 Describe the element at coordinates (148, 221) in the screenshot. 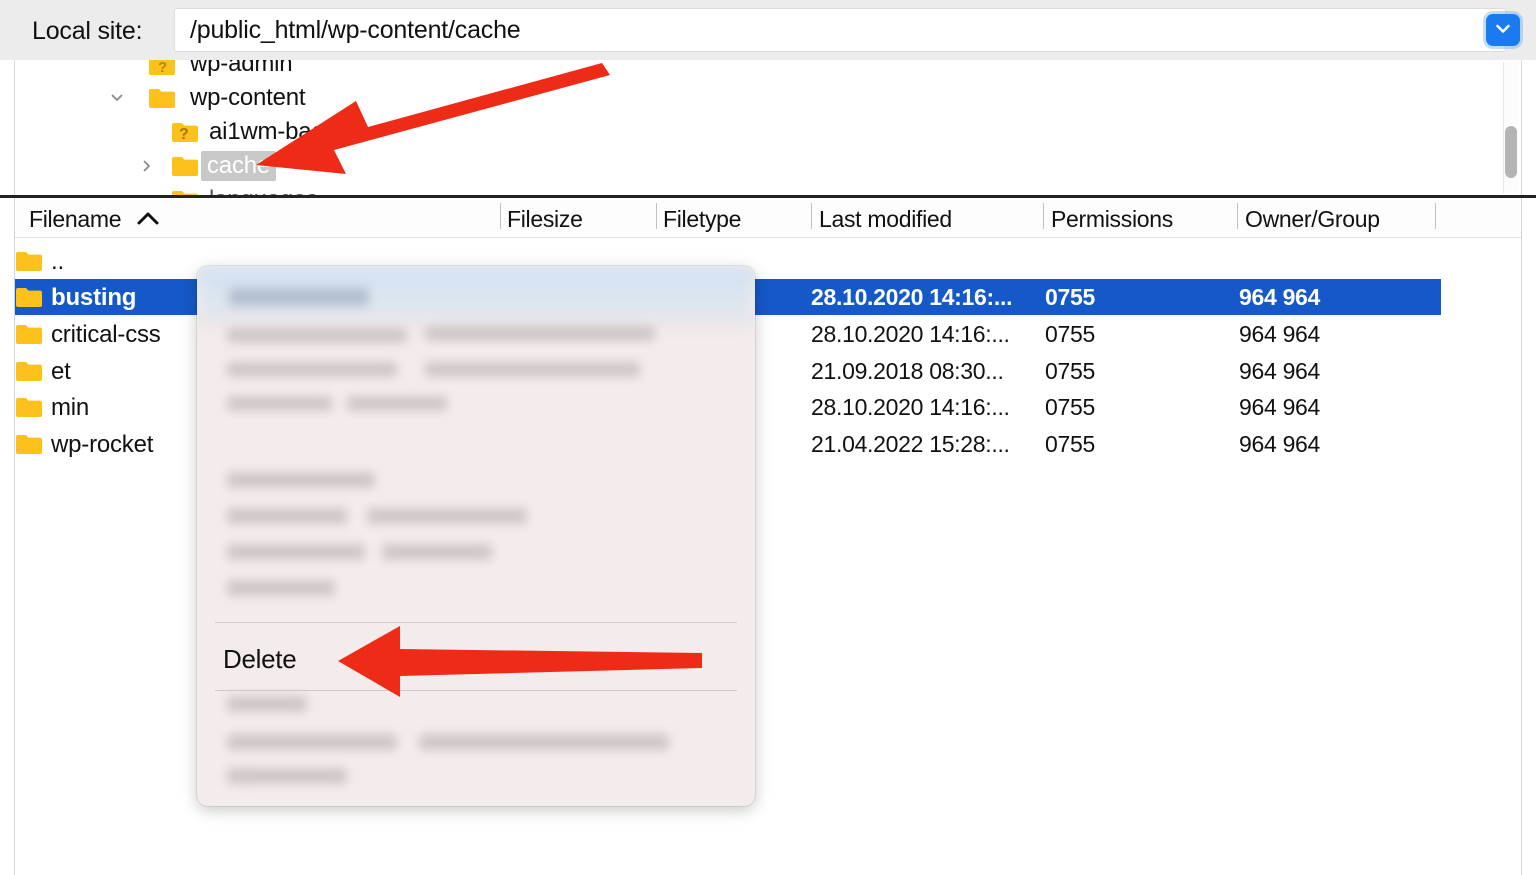

I see `caret-up-icon` at that location.